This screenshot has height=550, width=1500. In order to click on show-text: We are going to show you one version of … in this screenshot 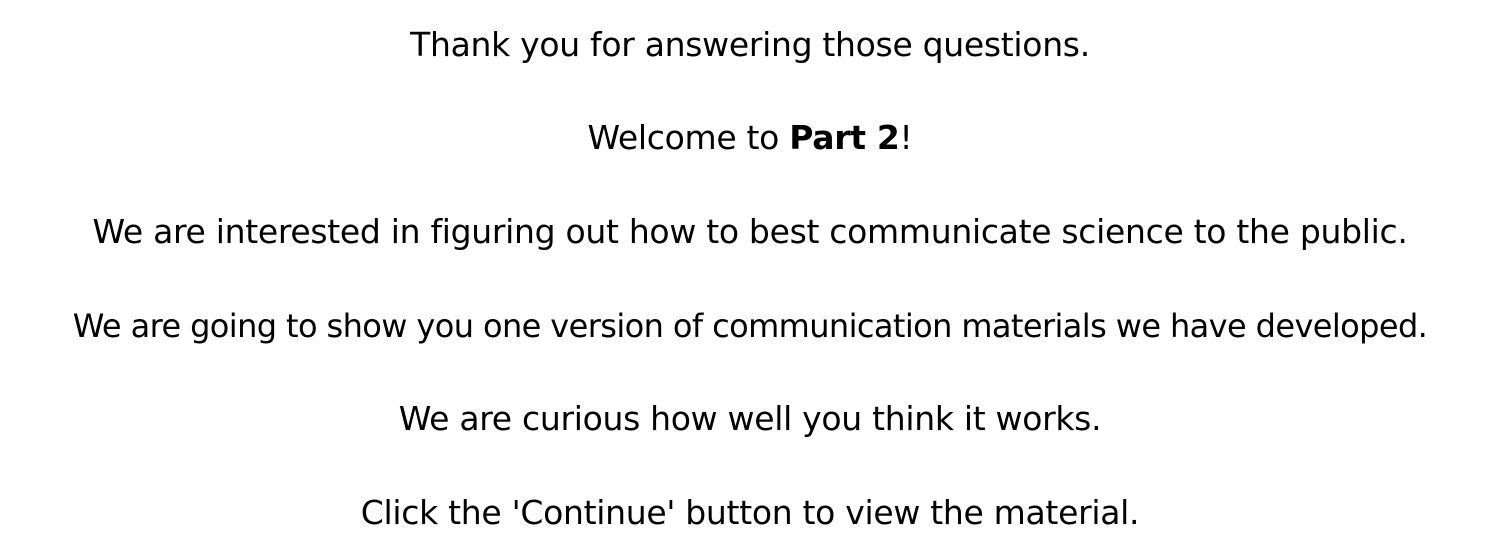, I will do `click(750, 326)`.